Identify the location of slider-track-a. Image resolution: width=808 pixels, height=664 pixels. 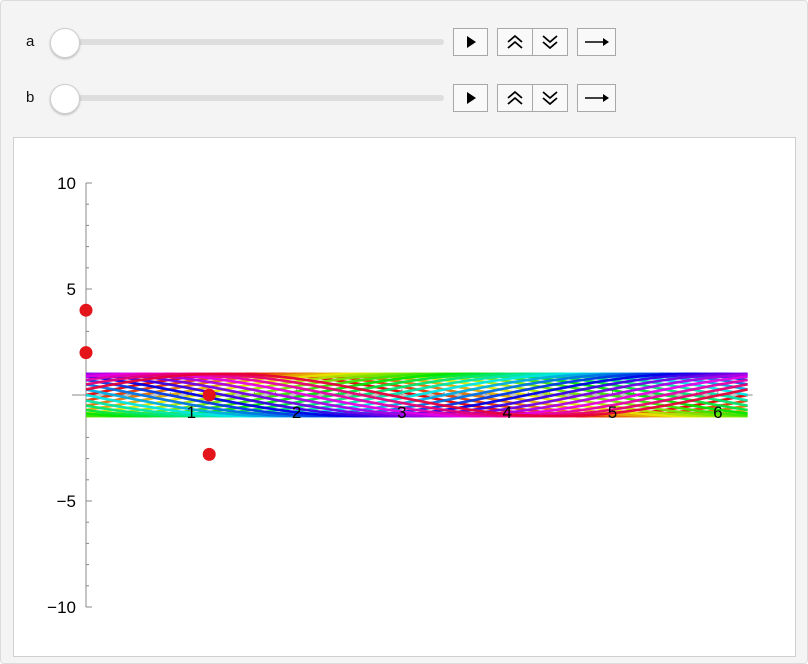
(248, 42).